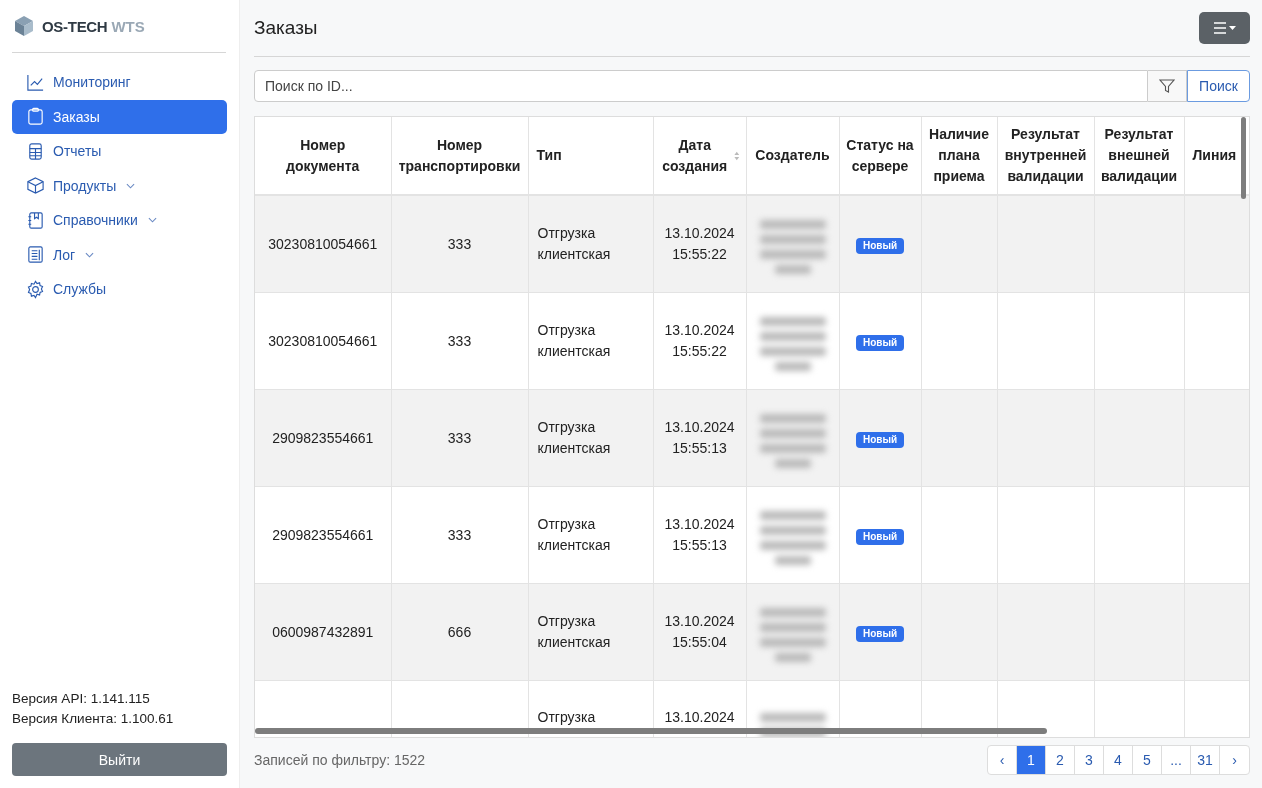 The image size is (1262, 788). What do you see at coordinates (286, 28) in the screenshot?
I see `page-title: Заказы` at bounding box center [286, 28].